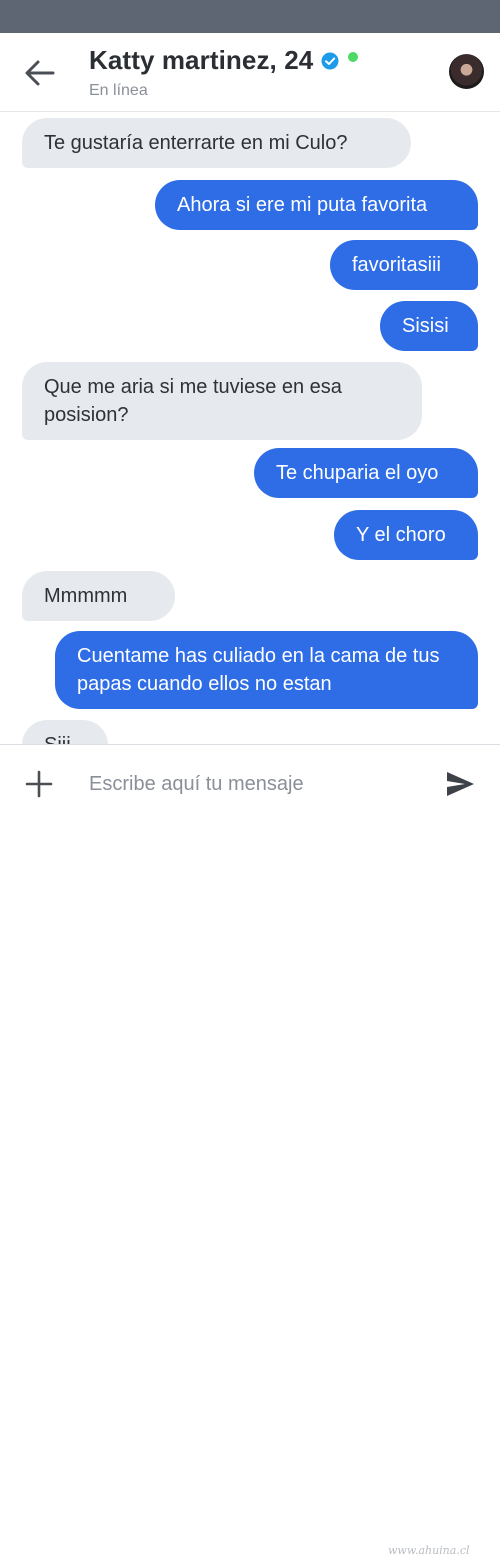  What do you see at coordinates (98, 596) in the screenshot?
I see `message-bubble-incoming: Mmmmm` at bounding box center [98, 596].